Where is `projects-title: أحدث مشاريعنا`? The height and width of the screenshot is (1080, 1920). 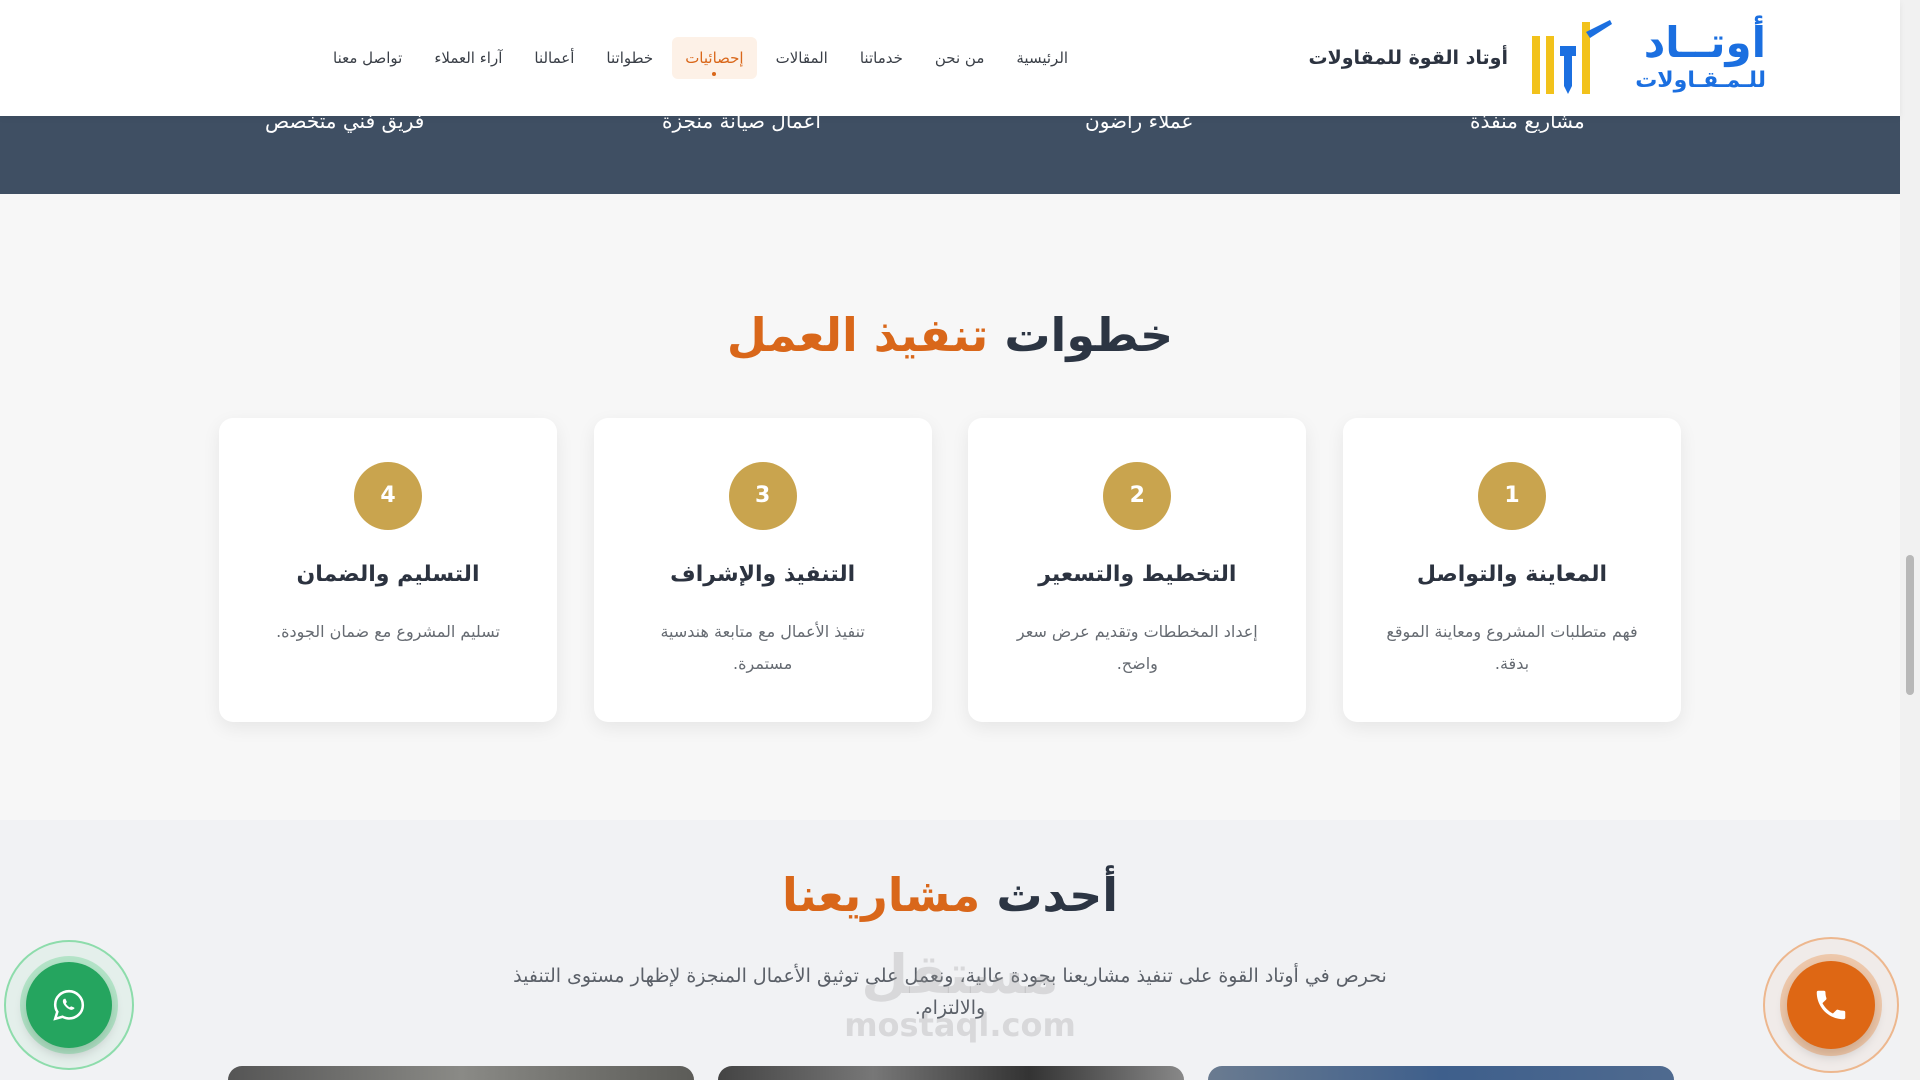
projects-title: أحدث مشاريعنا is located at coordinates (950, 895).